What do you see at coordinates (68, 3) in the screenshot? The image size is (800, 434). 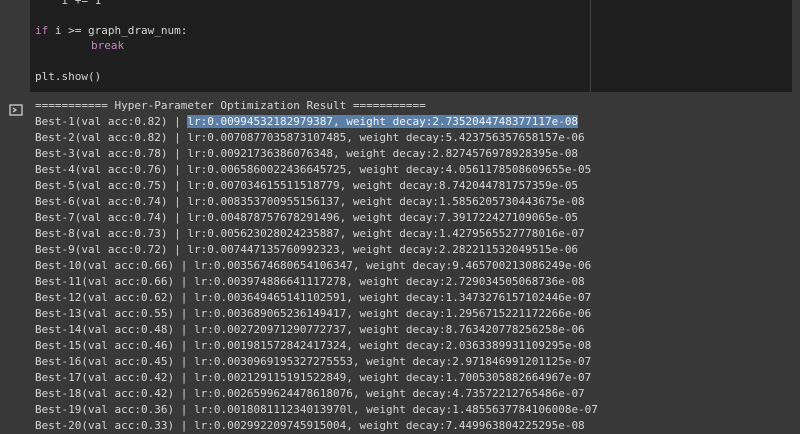 I see `code-line: i += 1` at bounding box center [68, 3].